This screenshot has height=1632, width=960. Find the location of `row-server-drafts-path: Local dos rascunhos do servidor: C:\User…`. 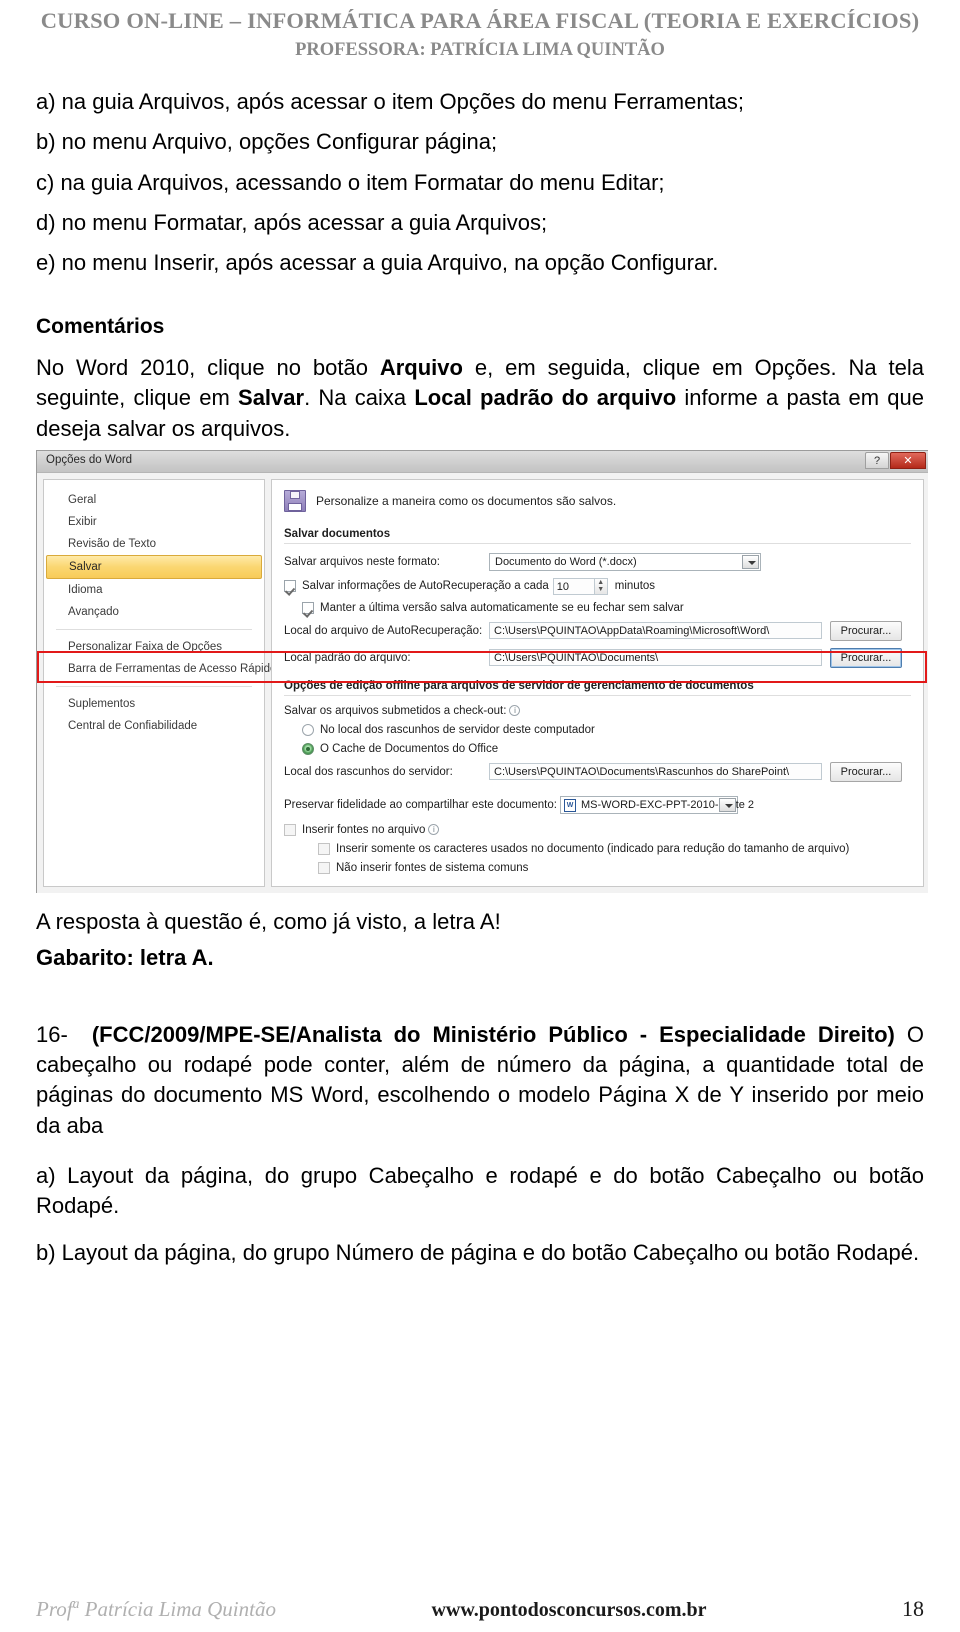

row-server-drafts-path: Local dos rascunhos do servidor: C:\User… is located at coordinates (597, 771).